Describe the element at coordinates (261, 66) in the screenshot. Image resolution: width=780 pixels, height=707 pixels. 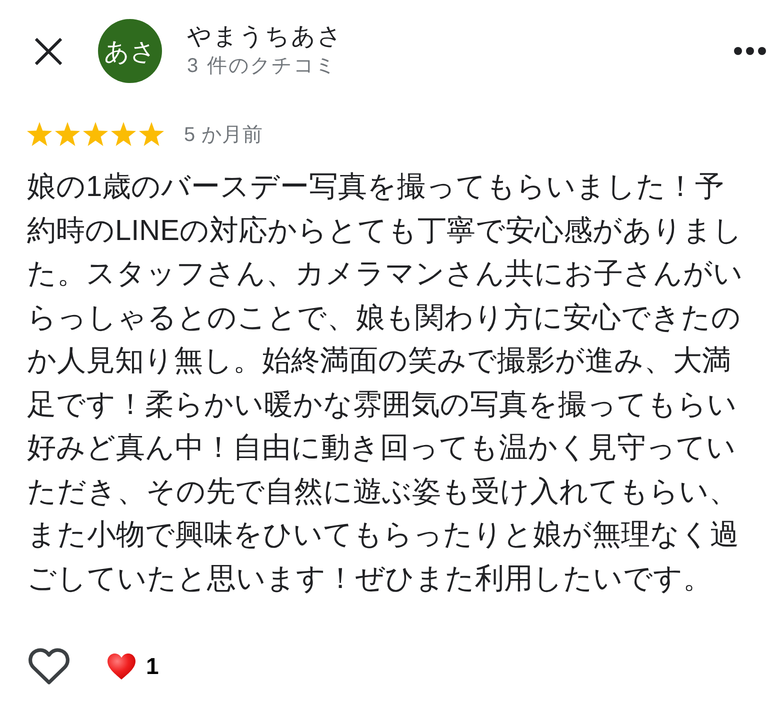
I see `review-count: 3 件のクチコミ` at that location.